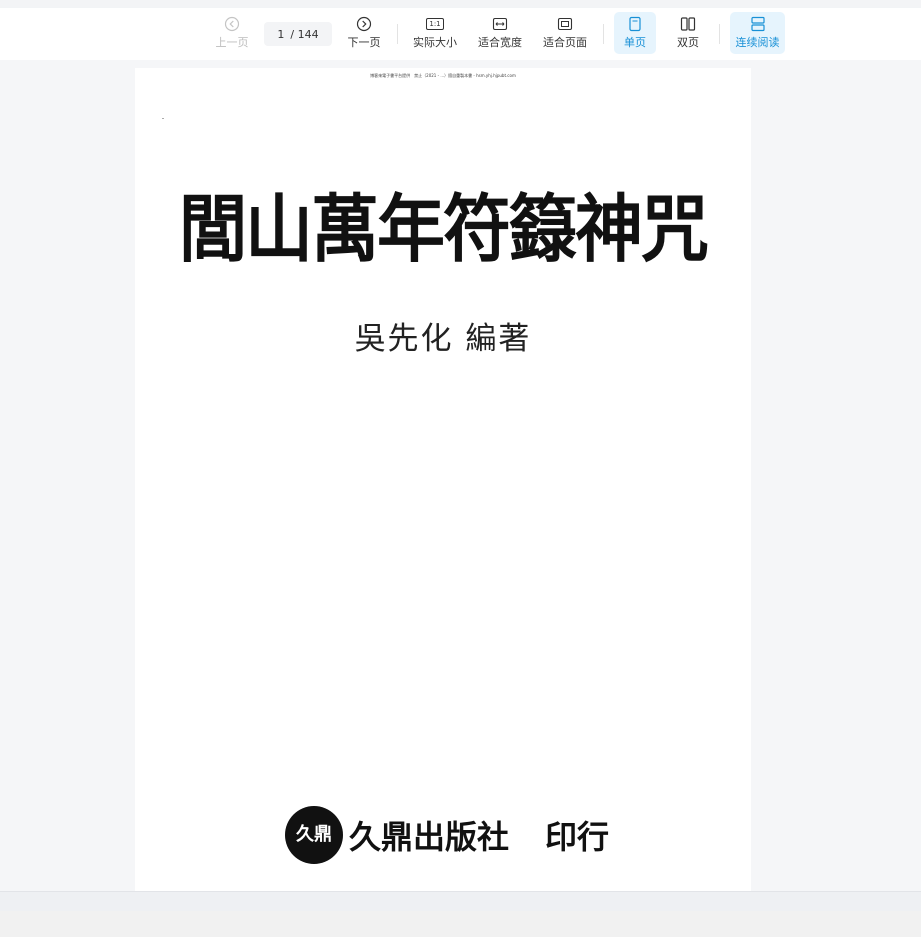  Describe the element at coordinates (565, 33) in the screenshot. I see `fit-page-button: 适合页面` at that location.